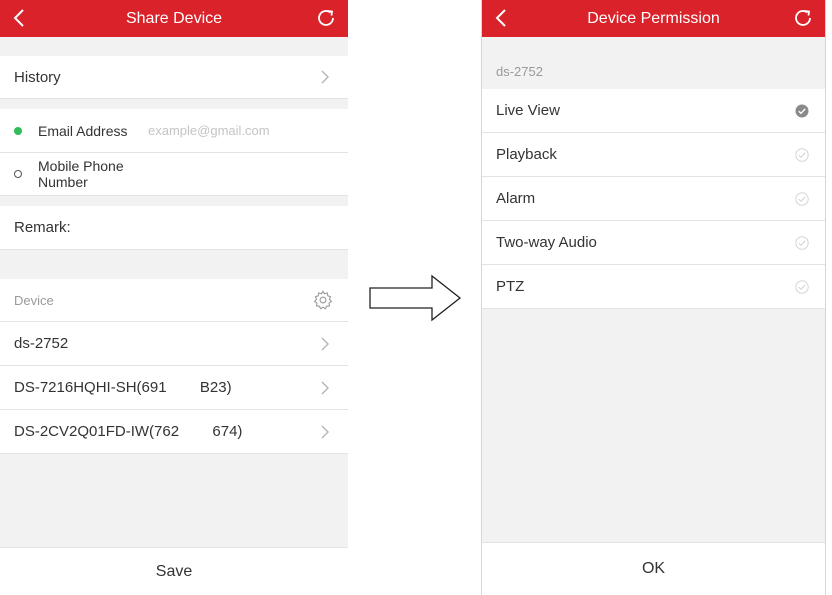 Image resolution: width=832 pixels, height=595 pixels. I want to click on permission-label: Alarm, so click(516, 198).